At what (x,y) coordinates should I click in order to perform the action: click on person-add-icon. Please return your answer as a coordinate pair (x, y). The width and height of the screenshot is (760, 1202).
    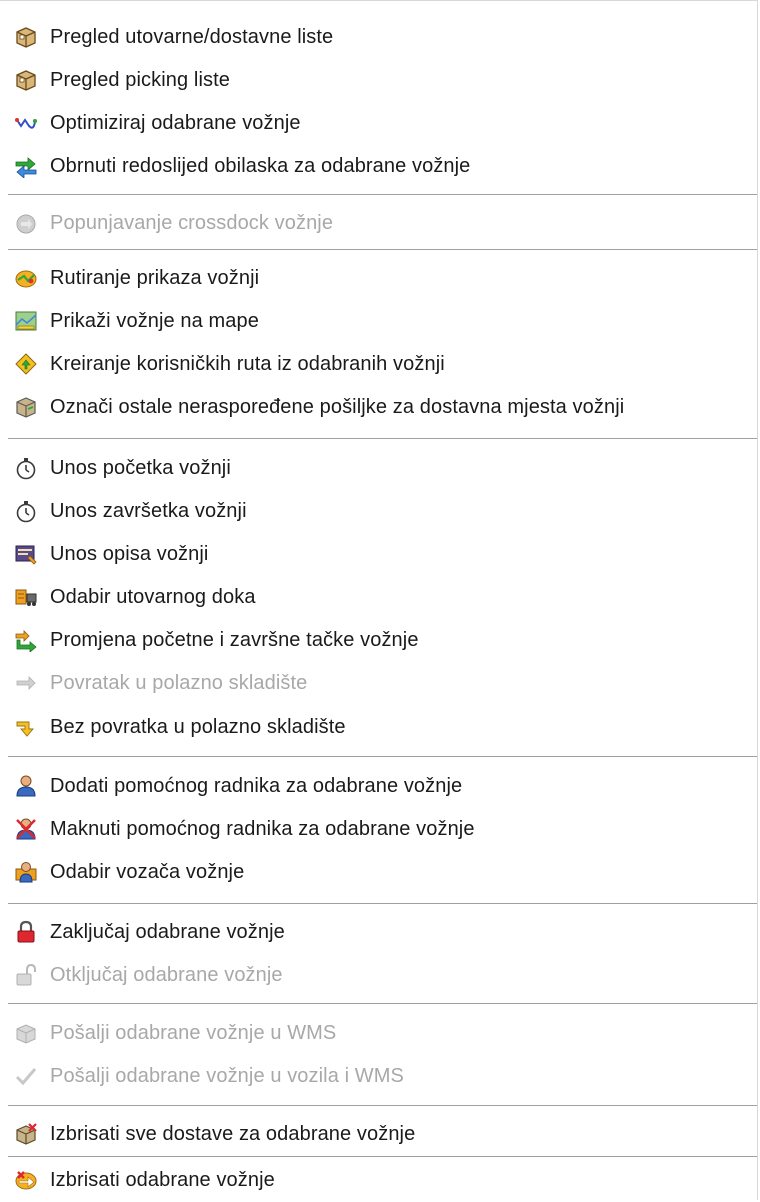
    Looking at the image, I should click on (26, 786).